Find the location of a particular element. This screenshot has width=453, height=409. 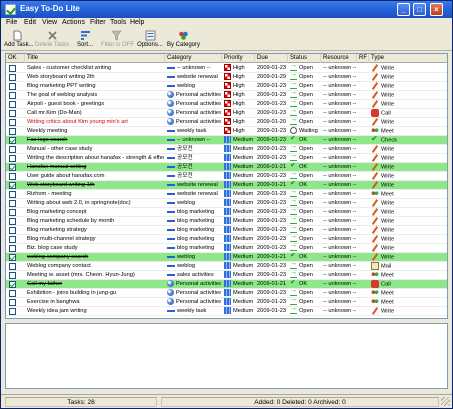

menu-filter: Filter is located at coordinates (98, 22).